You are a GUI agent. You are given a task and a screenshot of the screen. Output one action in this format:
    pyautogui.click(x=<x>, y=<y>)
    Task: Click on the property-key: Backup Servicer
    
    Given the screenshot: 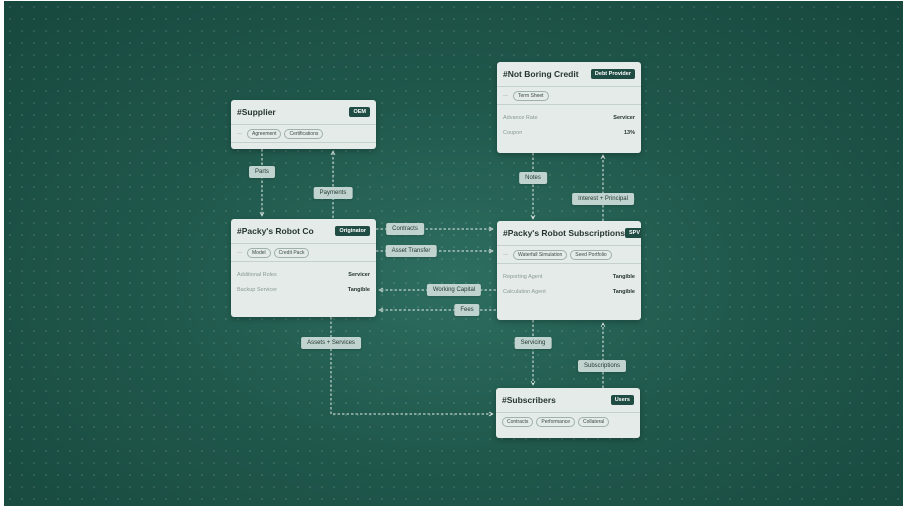 What is the action you would take?
    pyautogui.click(x=257, y=289)
    